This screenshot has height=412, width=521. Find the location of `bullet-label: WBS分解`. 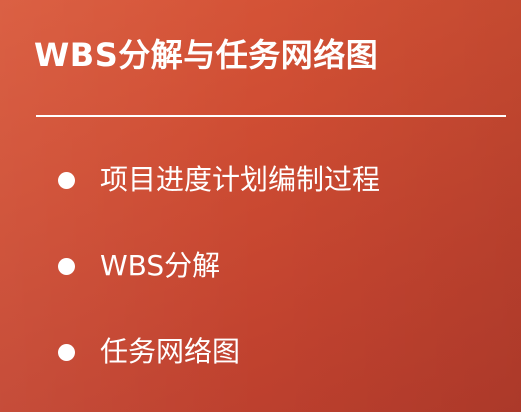

bullet-label: WBS分解 is located at coordinates (160, 265).